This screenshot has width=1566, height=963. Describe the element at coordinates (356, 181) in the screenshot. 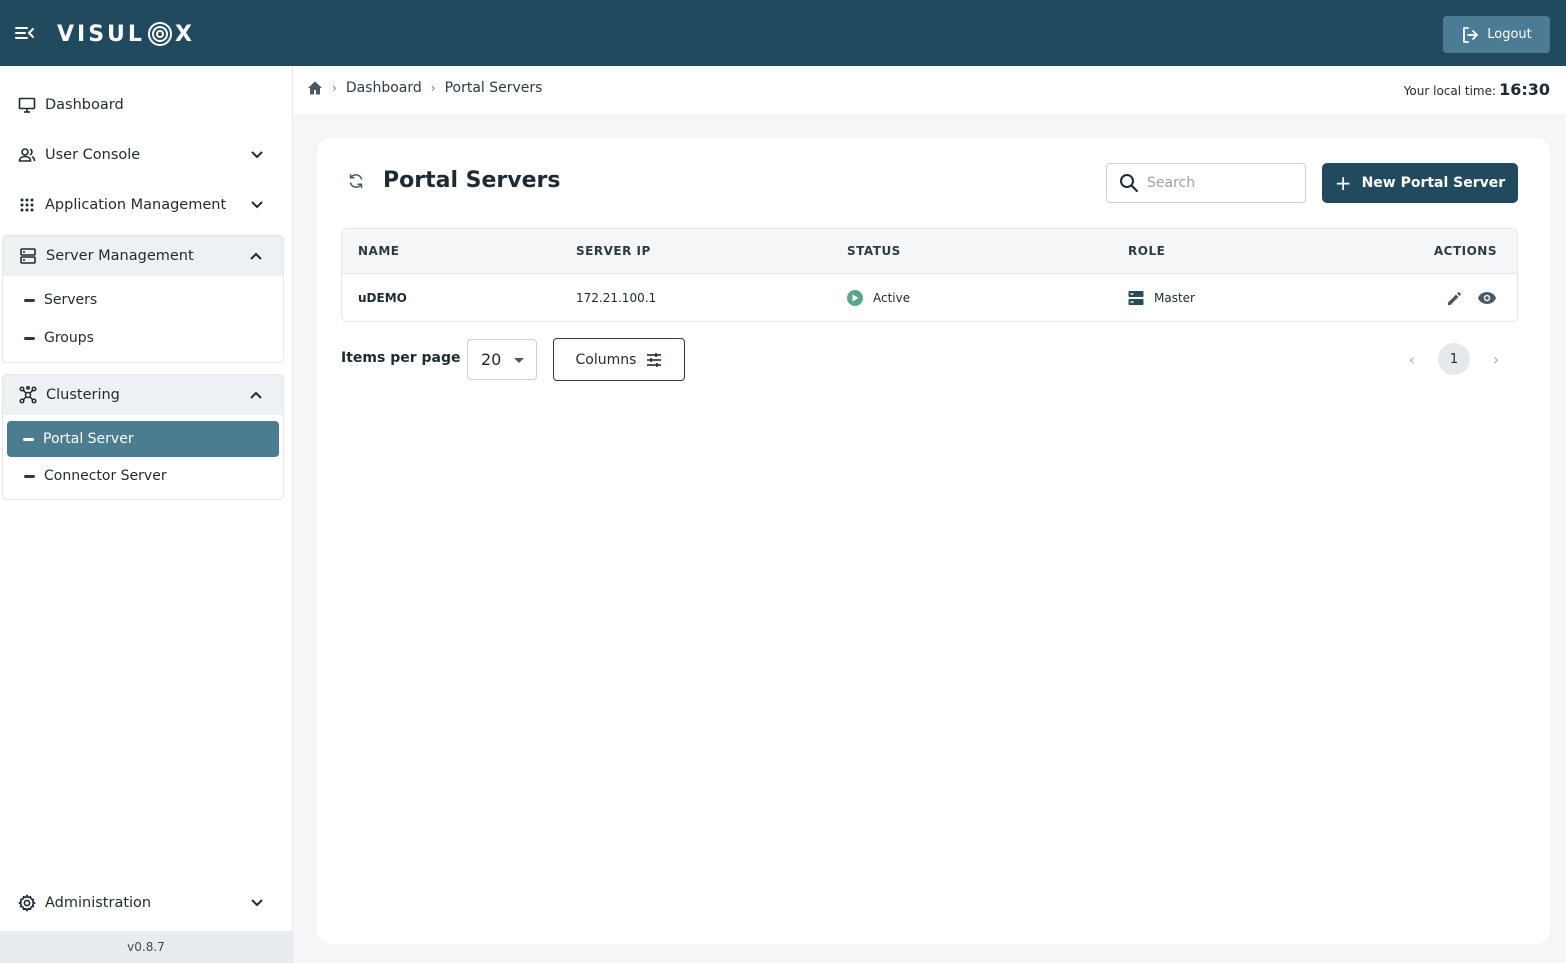

I see `refresh-icon` at that location.